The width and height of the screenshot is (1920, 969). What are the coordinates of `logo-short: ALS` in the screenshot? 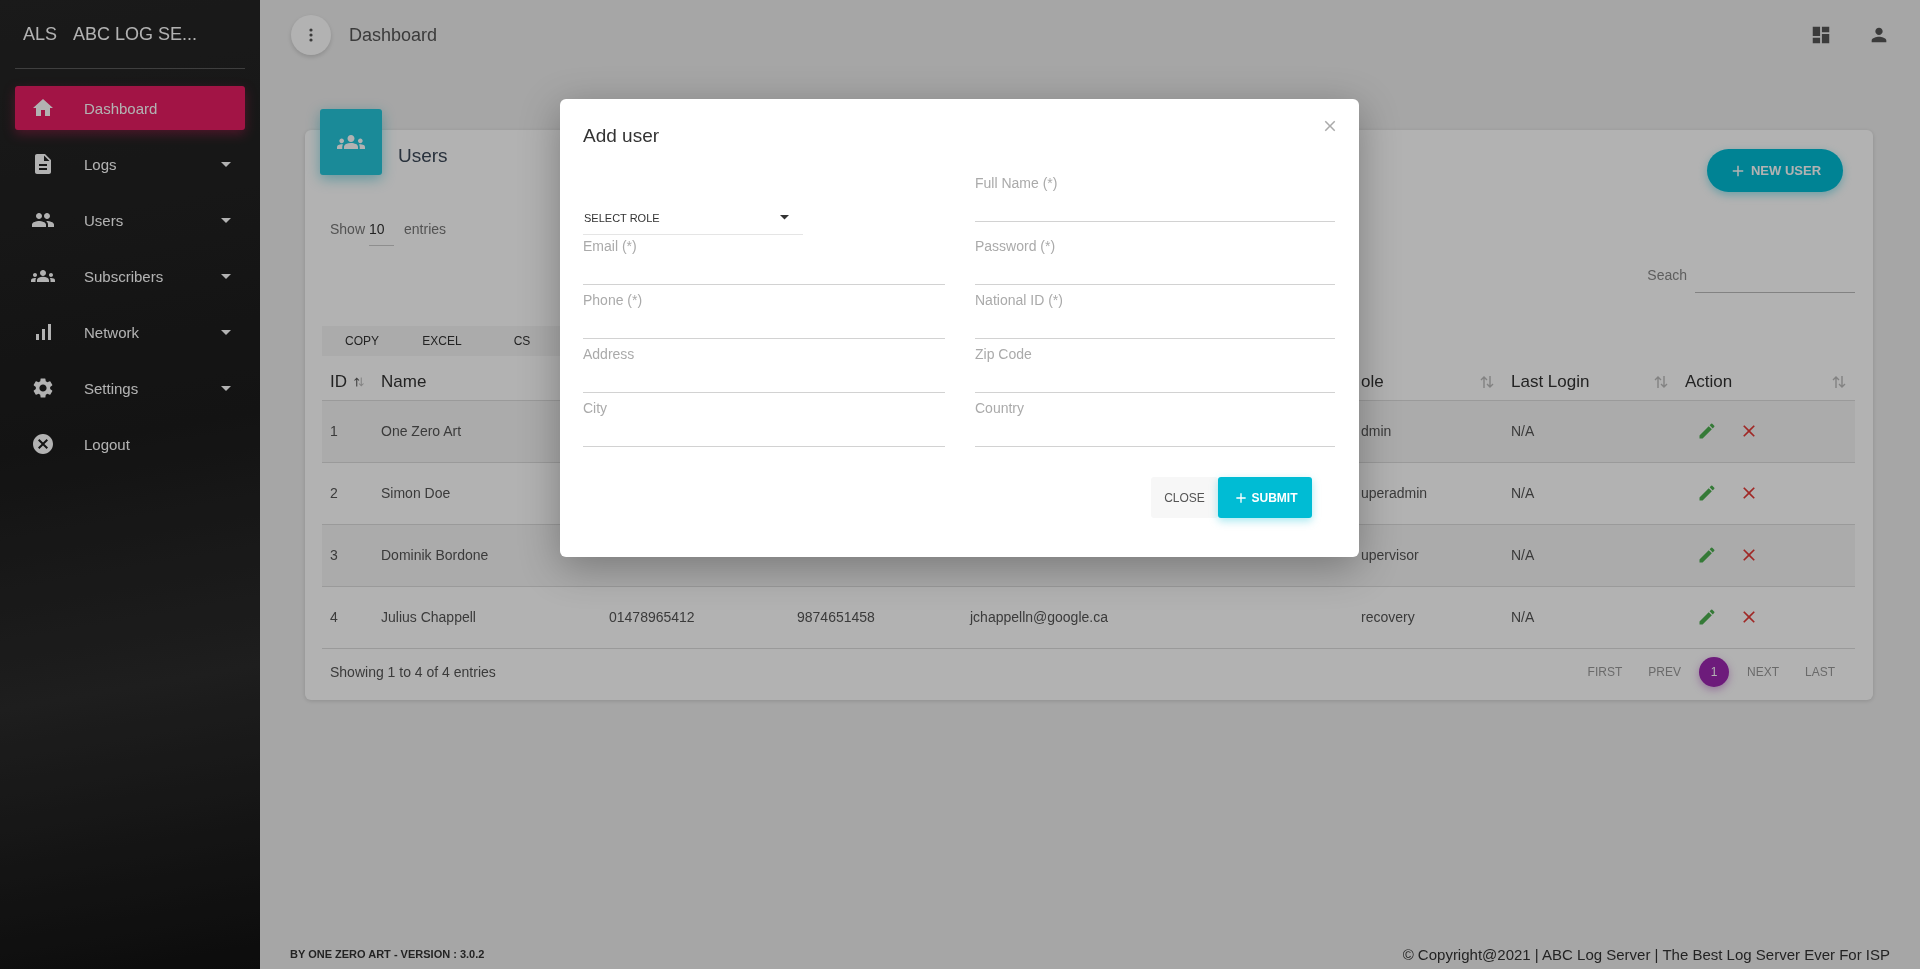 It's located at (40, 34).